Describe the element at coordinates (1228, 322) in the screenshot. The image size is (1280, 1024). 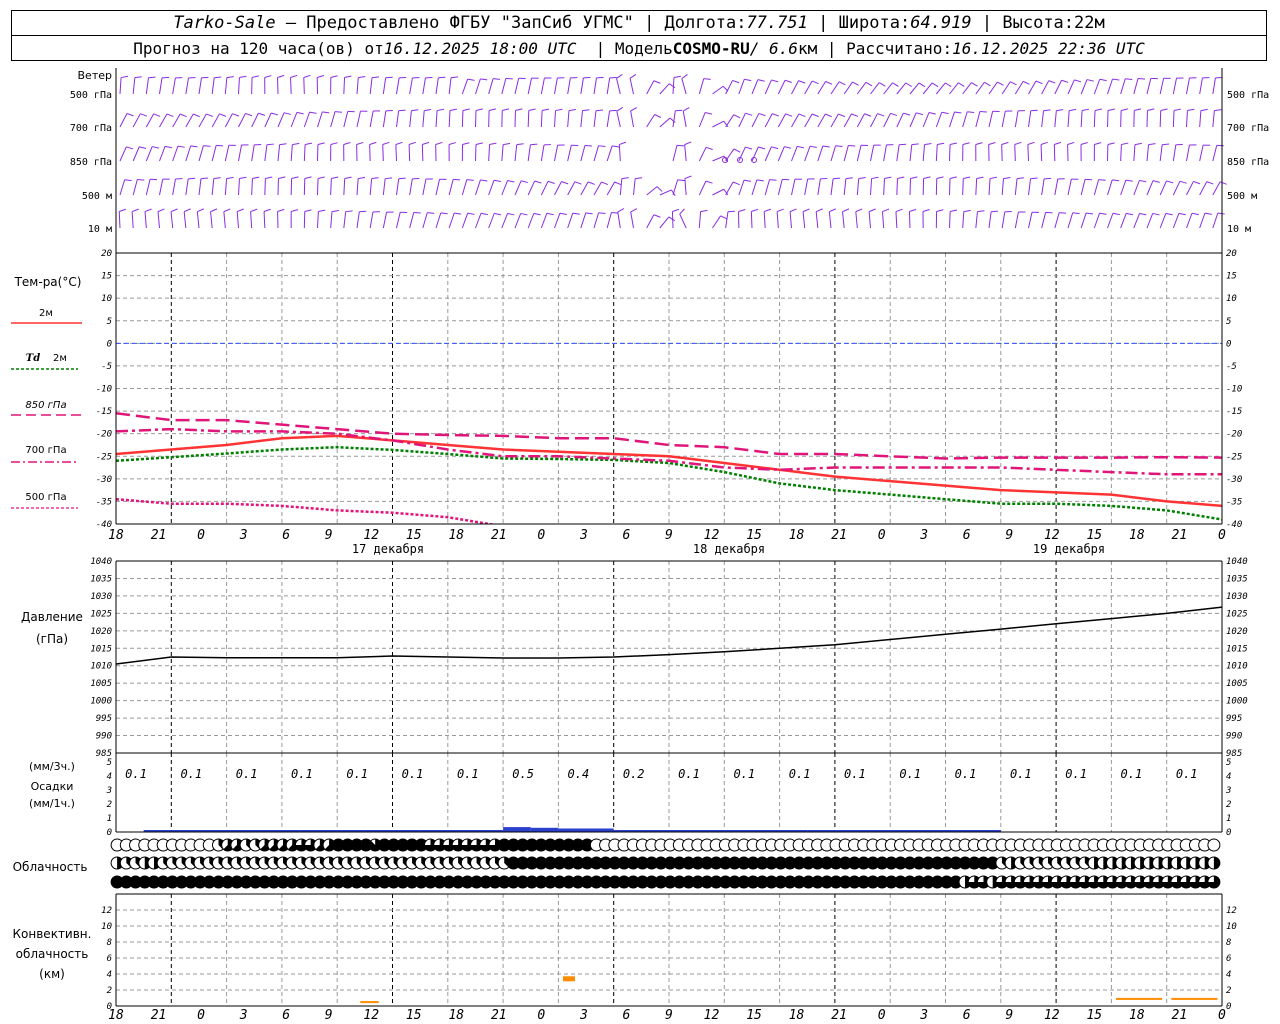
I see `ytick-label: 5` at that location.